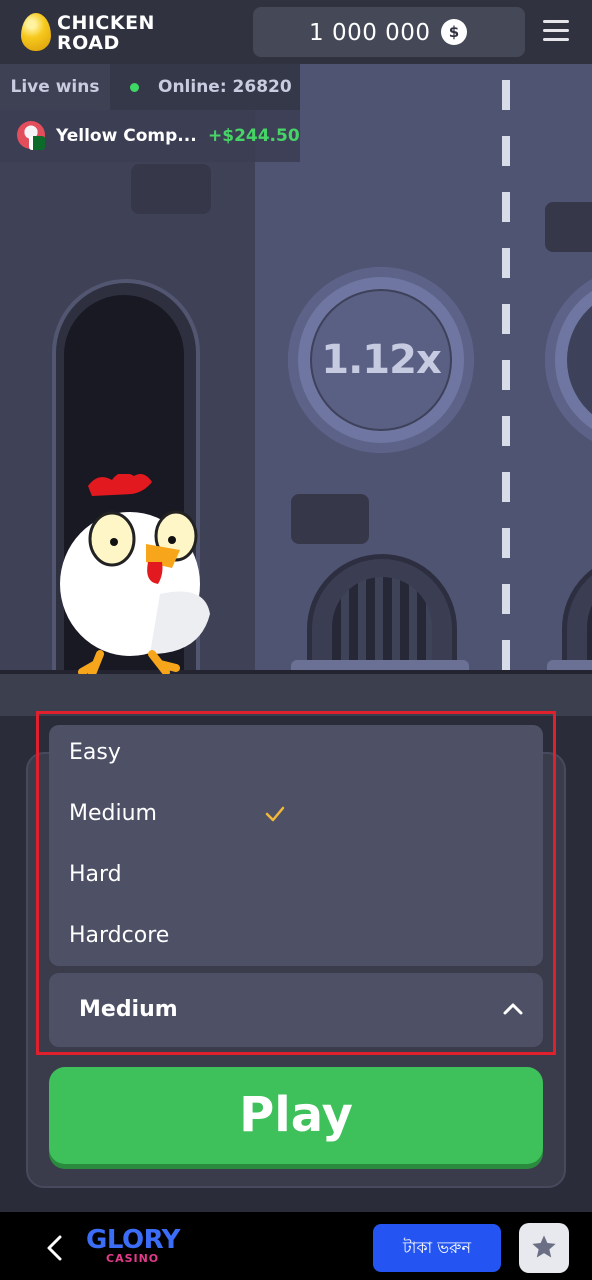 This screenshot has height=1280, width=592. What do you see at coordinates (254, 136) in the screenshot?
I see `winner-amount: +$244.50` at bounding box center [254, 136].